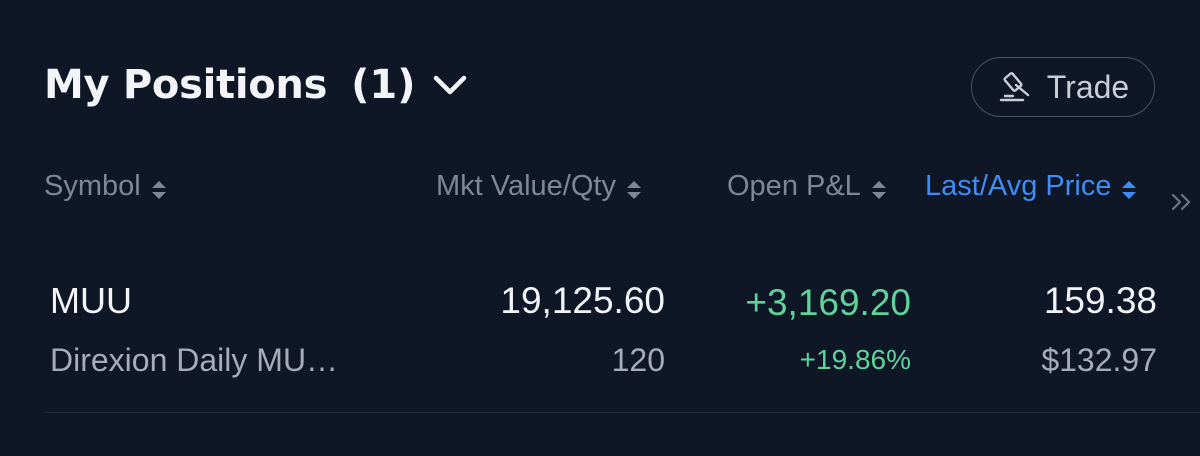  Describe the element at coordinates (1088, 86) in the screenshot. I see `trade-button-label: Trade` at that location.